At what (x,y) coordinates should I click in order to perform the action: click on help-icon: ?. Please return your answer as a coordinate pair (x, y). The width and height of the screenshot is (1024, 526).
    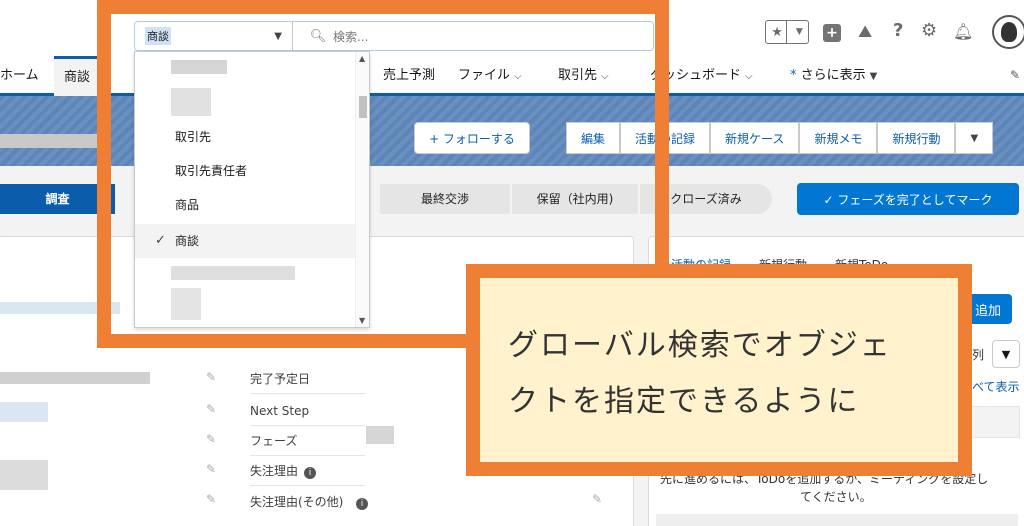
    Looking at the image, I should click on (898, 30).